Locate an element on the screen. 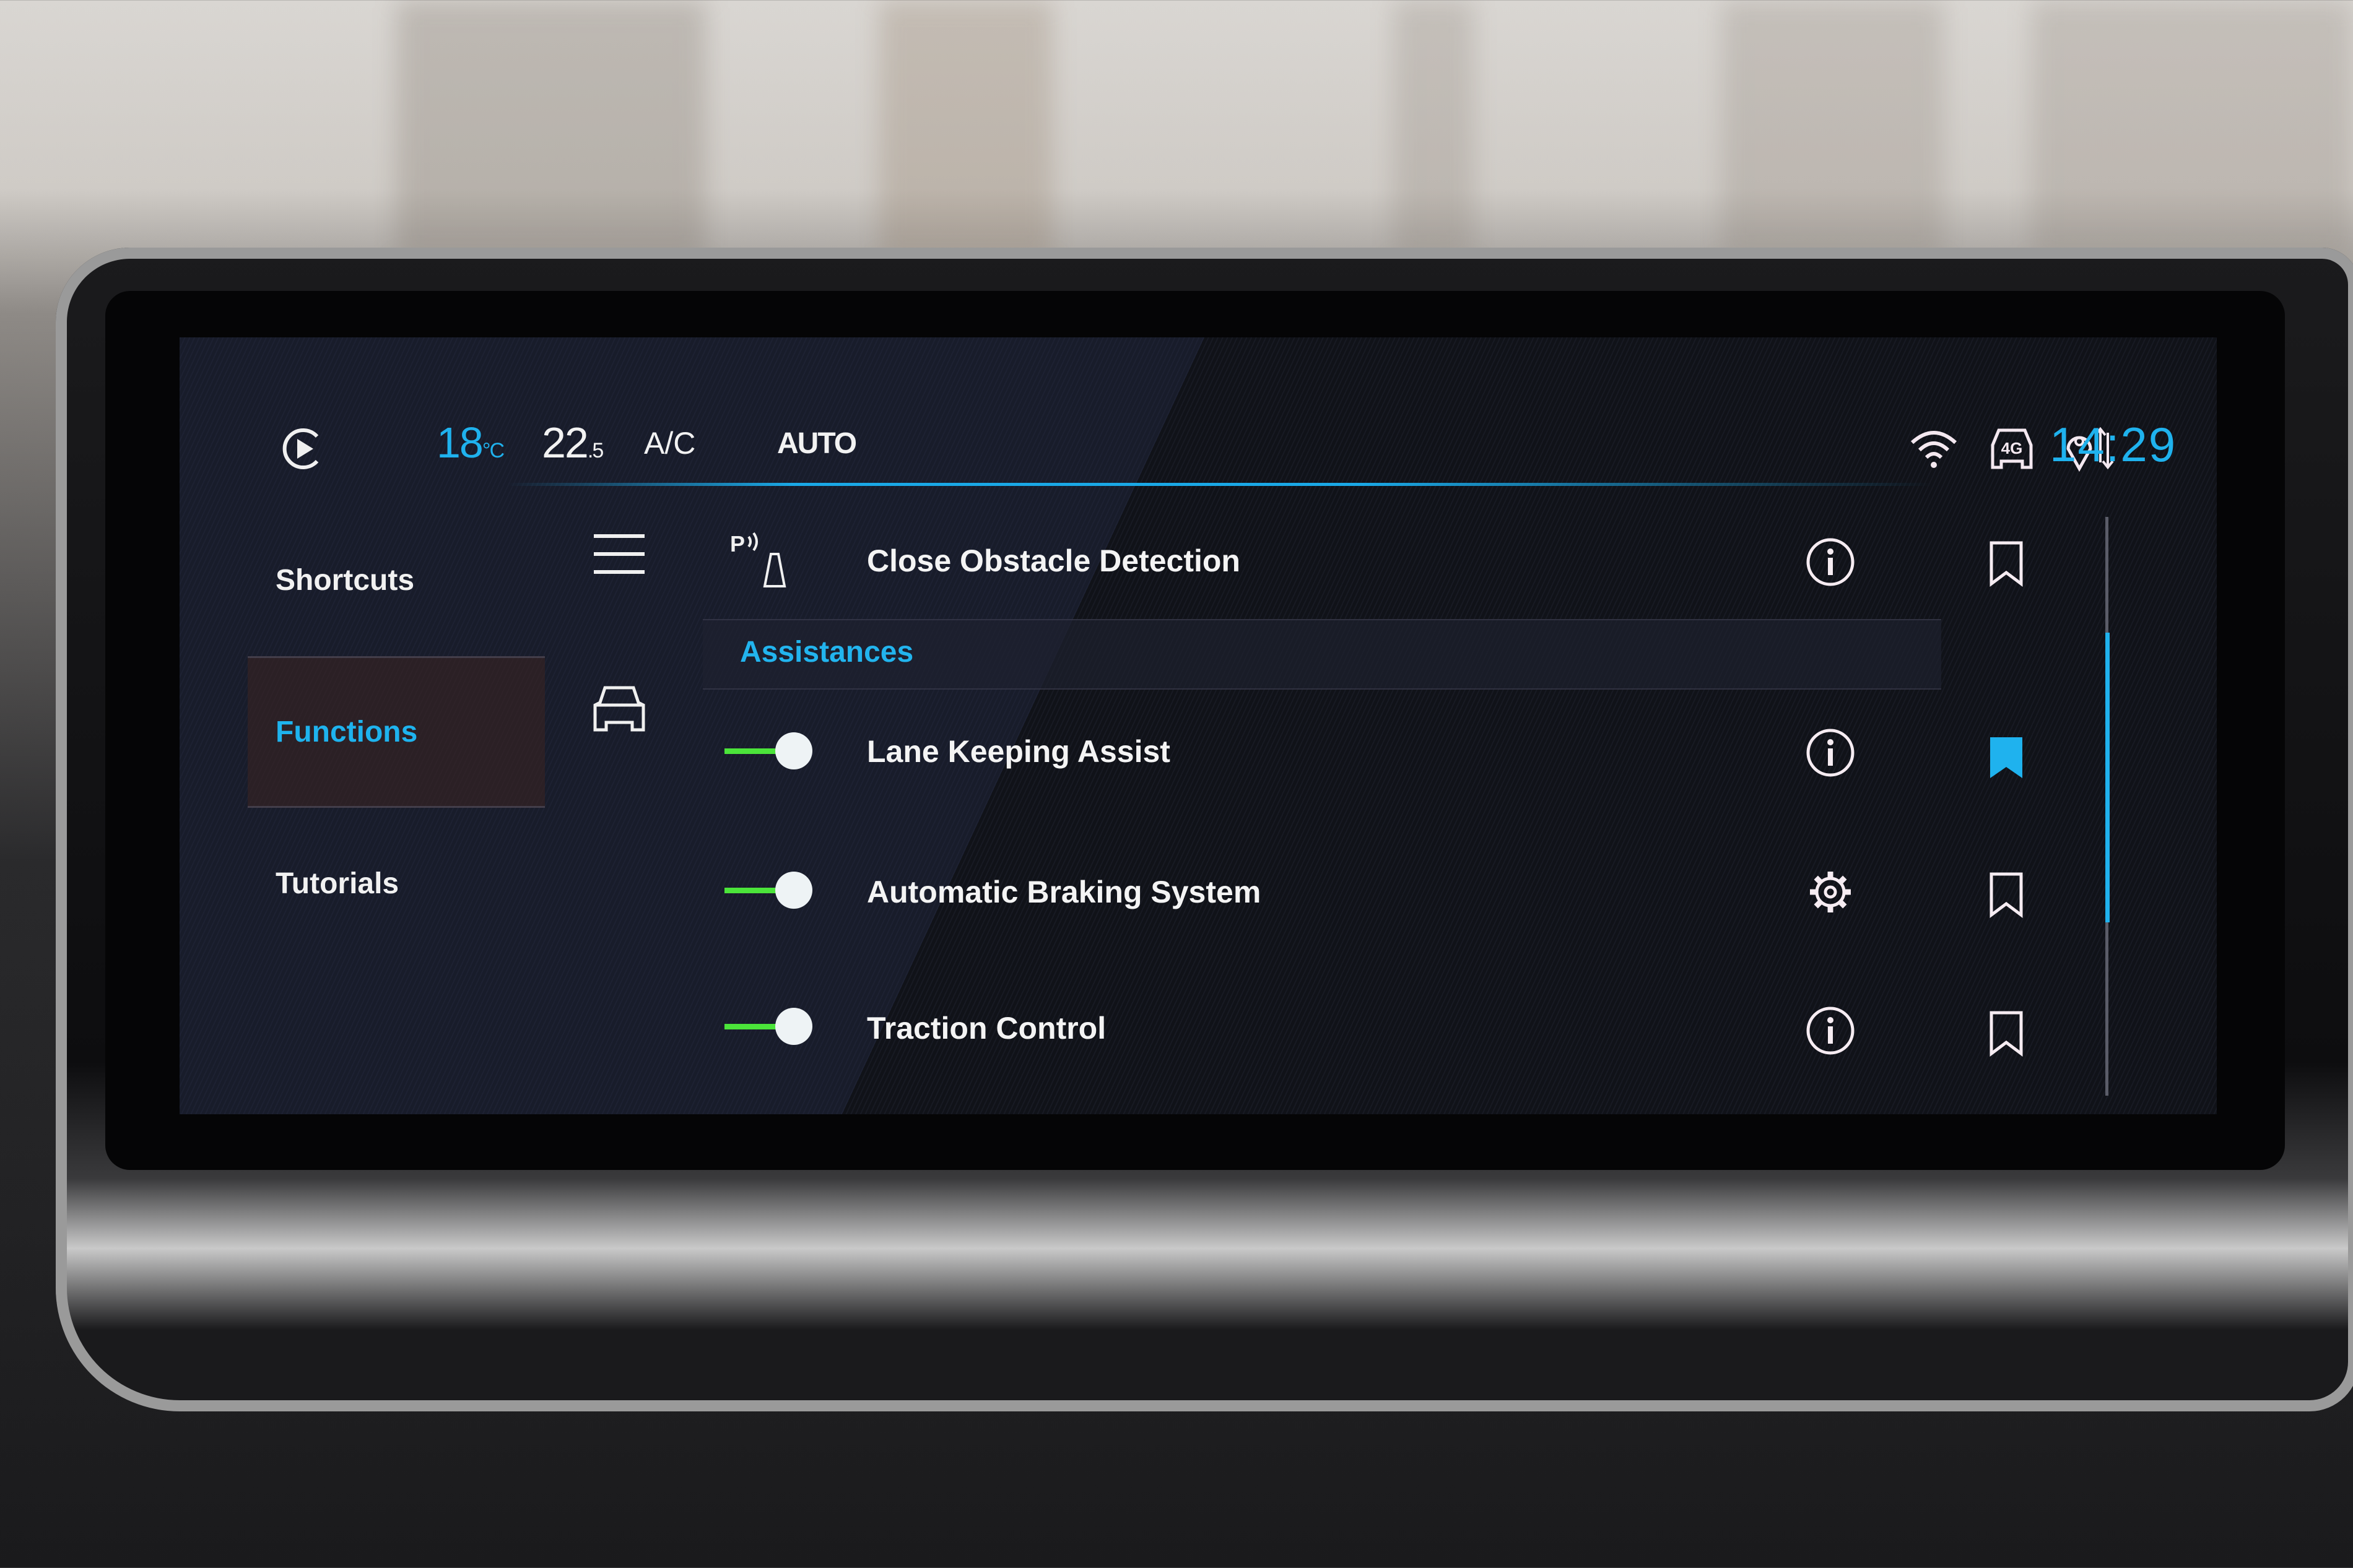 Image resolution: width=2353 pixels, height=1568 pixels. item-label: Close Obstacle Detection is located at coordinates (1053, 561).